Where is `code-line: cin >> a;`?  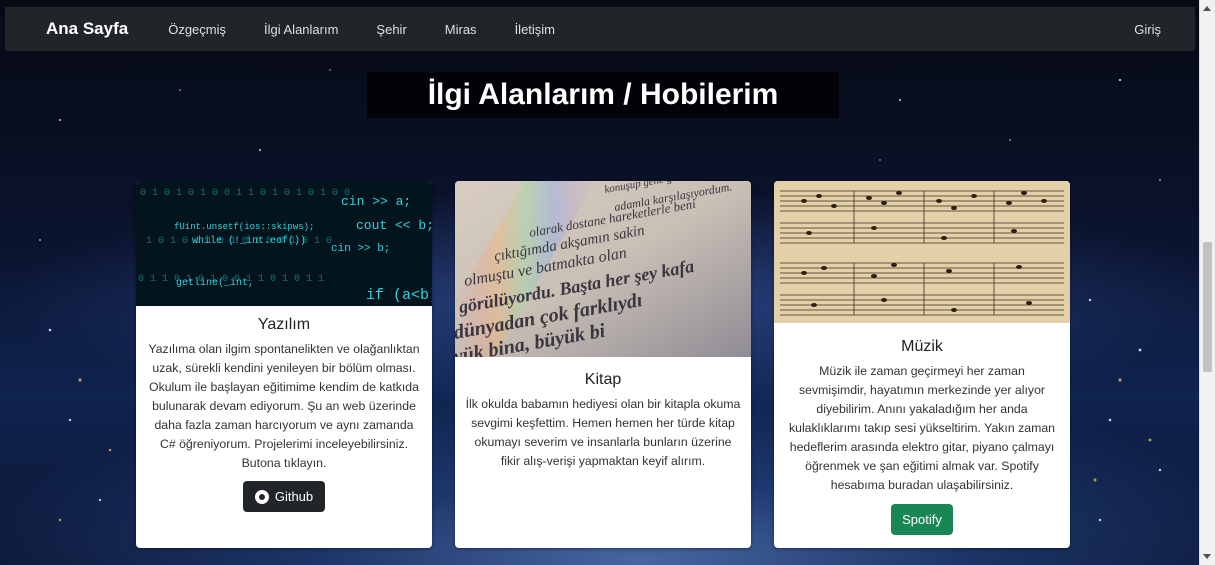
code-line: cin >> a; is located at coordinates (376, 201).